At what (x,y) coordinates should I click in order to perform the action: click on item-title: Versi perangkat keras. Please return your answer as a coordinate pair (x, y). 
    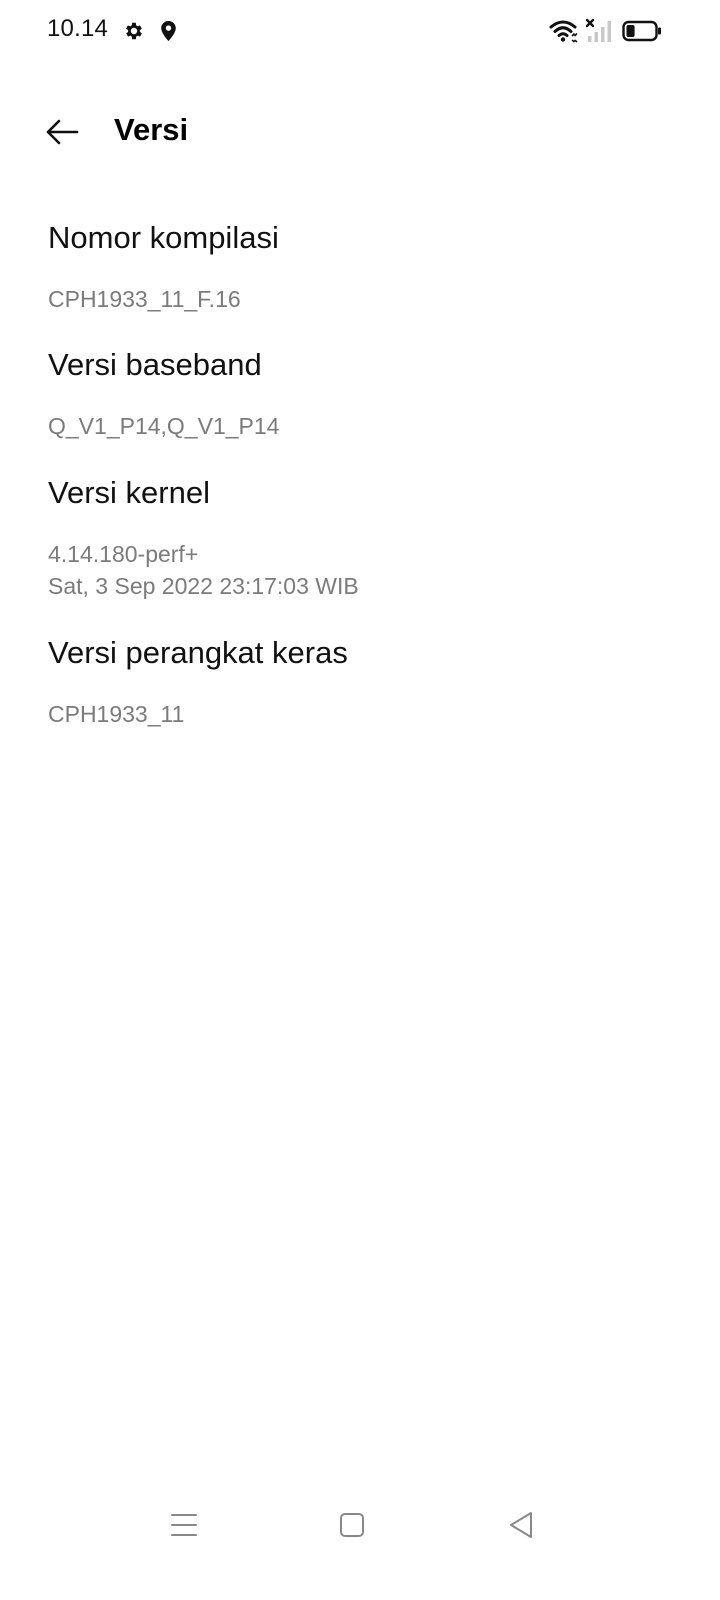
    Looking at the image, I should click on (198, 652).